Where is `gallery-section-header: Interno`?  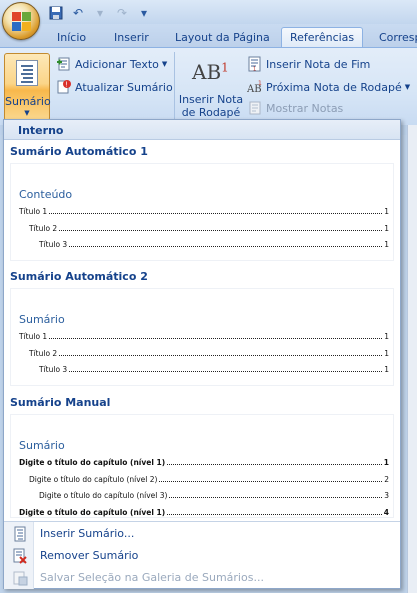 gallery-section-header: Interno is located at coordinates (202, 130).